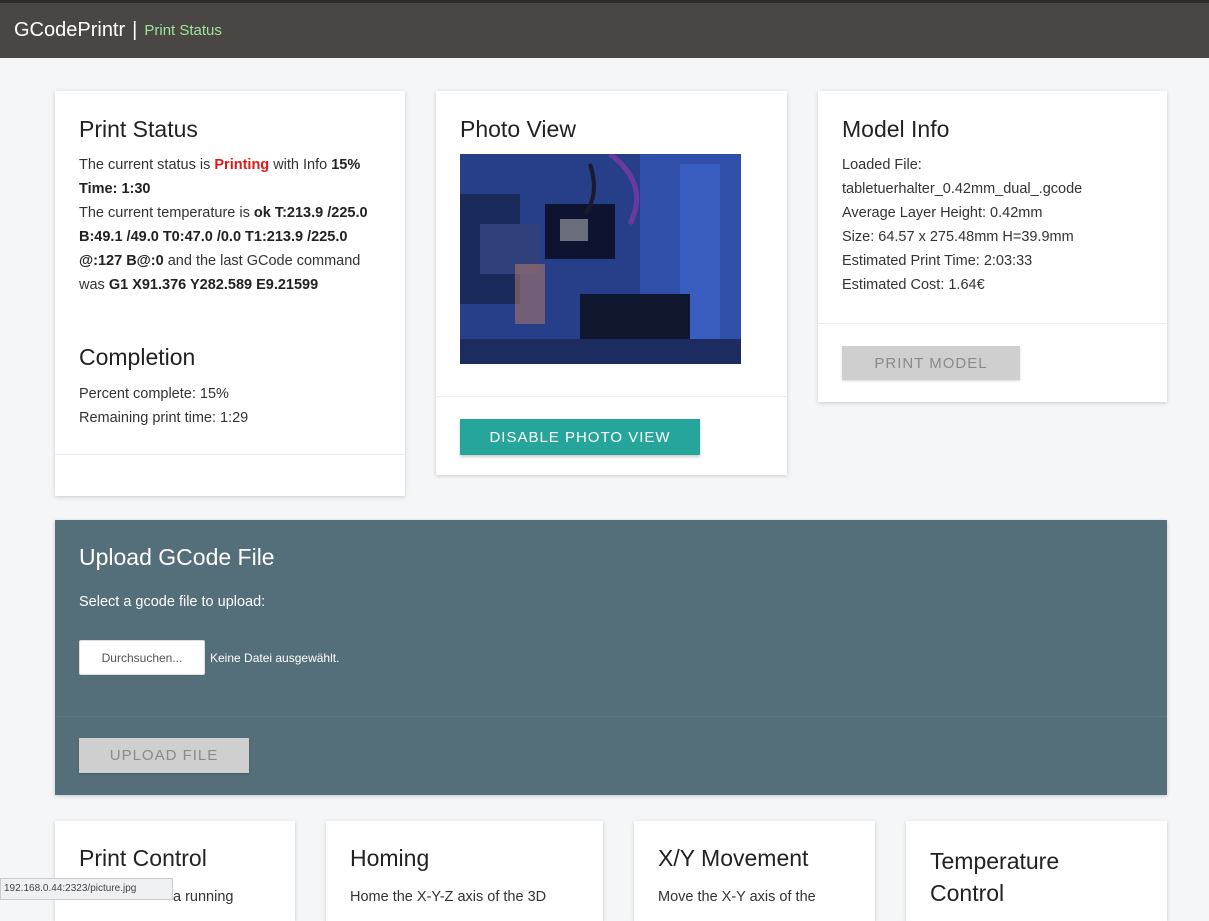  Describe the element at coordinates (177, 557) in the screenshot. I see `upload-title: Upload GCode File` at that location.